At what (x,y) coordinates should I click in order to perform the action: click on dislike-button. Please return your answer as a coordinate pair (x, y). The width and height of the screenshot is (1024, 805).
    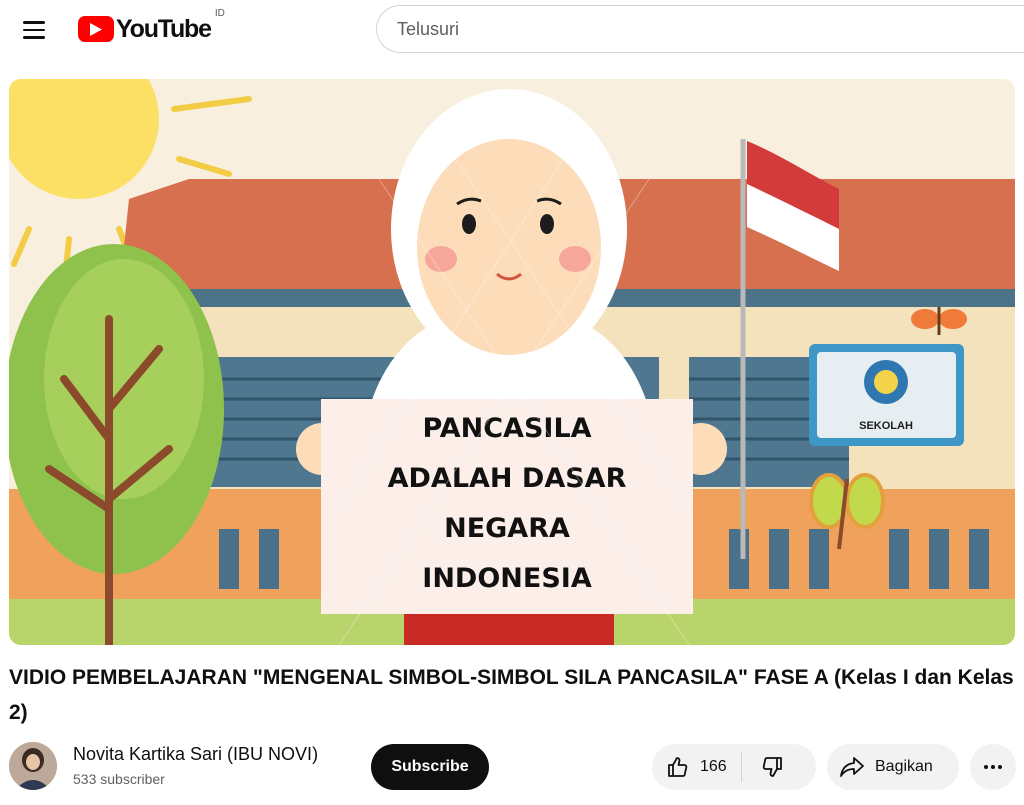
    Looking at the image, I should click on (772, 767).